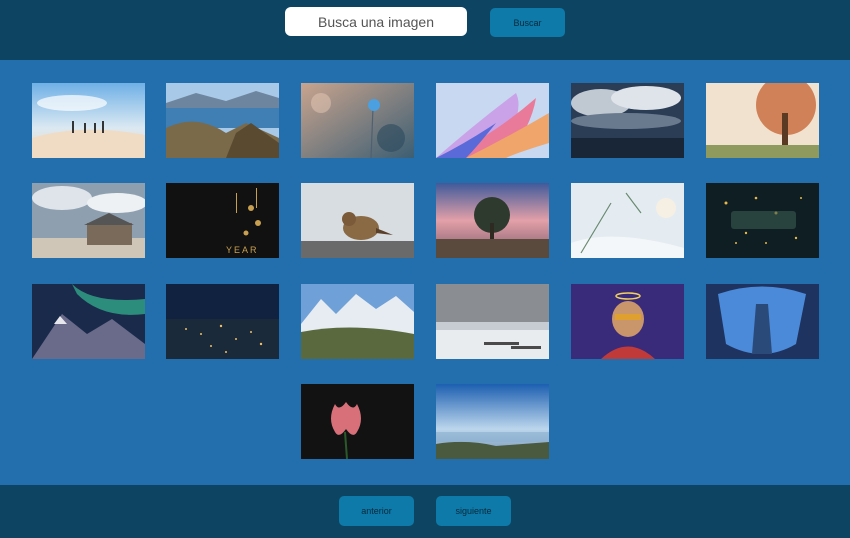 The height and width of the screenshot is (538, 850). Describe the element at coordinates (627, 220) in the screenshot. I see `snowy-branch-image` at that location.